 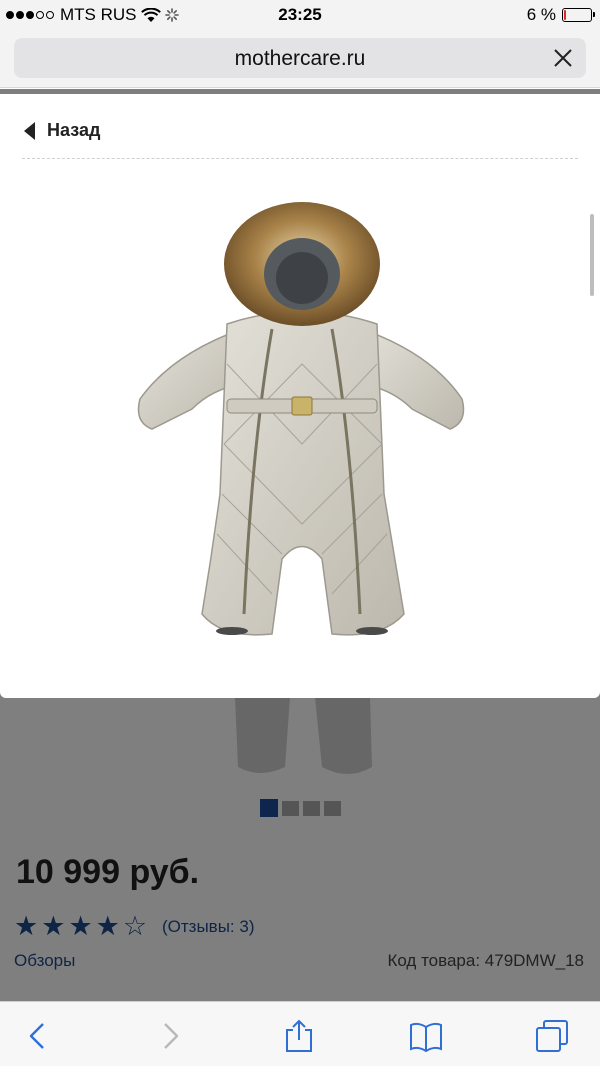 What do you see at coordinates (170, 1036) in the screenshot?
I see `forward-nav-icon` at bounding box center [170, 1036].